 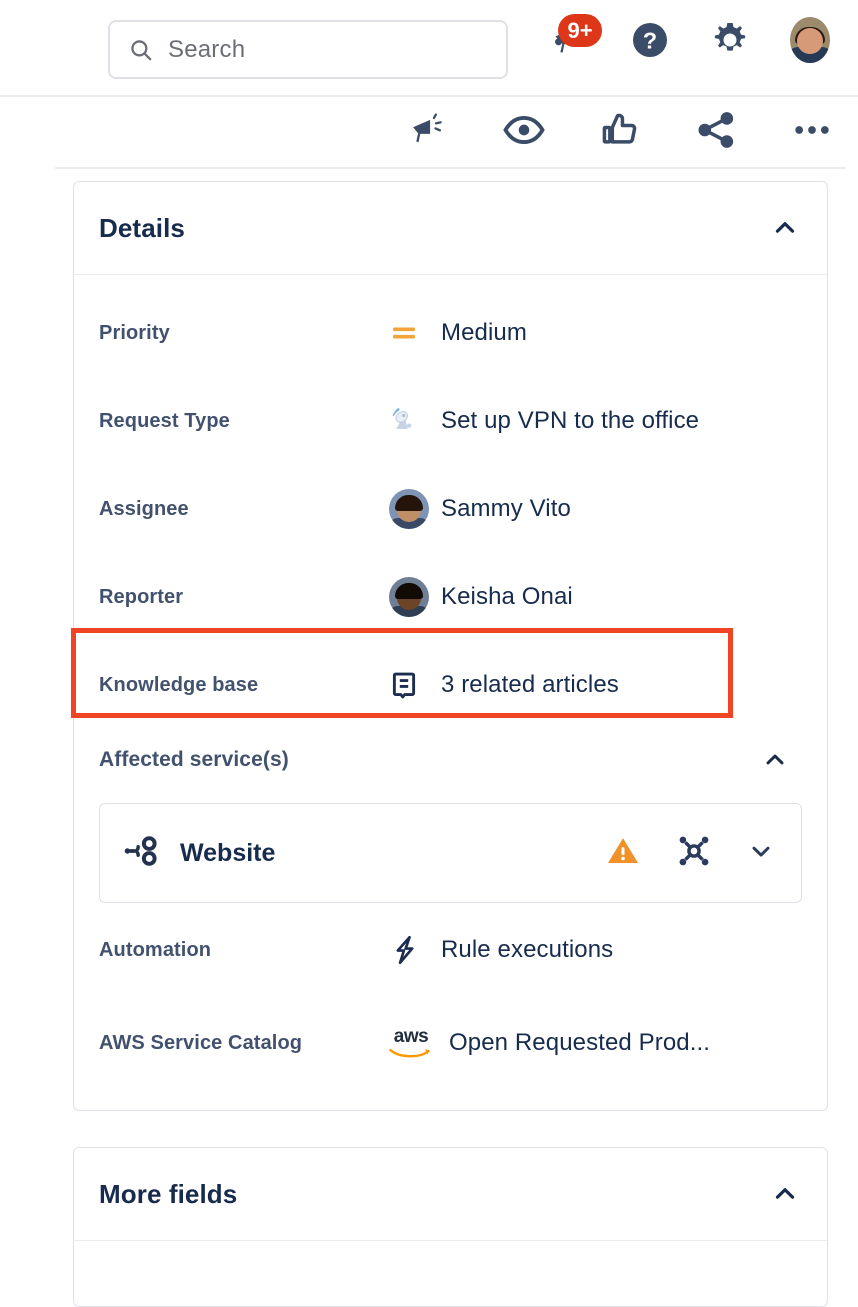 What do you see at coordinates (402, 418) in the screenshot?
I see `satellite-dish-glyph` at bounding box center [402, 418].